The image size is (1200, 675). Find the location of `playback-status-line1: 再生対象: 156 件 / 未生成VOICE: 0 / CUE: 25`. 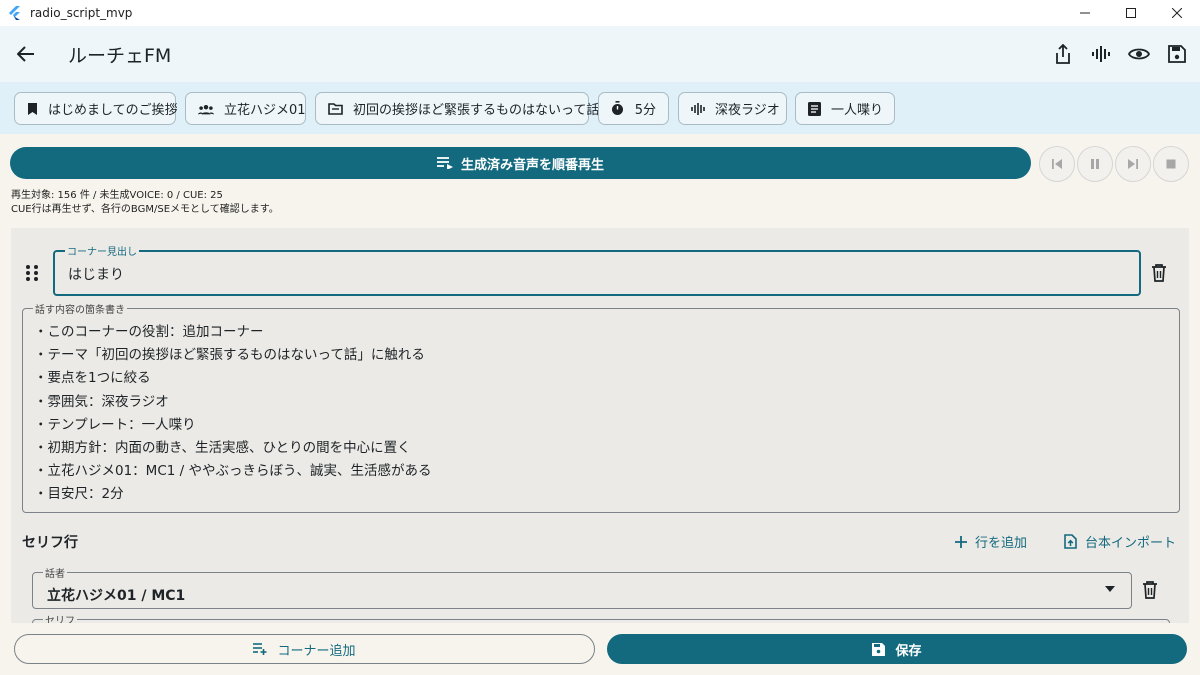

playback-status-line1: 再生対象: 156 件 / 未生成VOICE: 0 / CUE: 25 is located at coordinates (117, 195).